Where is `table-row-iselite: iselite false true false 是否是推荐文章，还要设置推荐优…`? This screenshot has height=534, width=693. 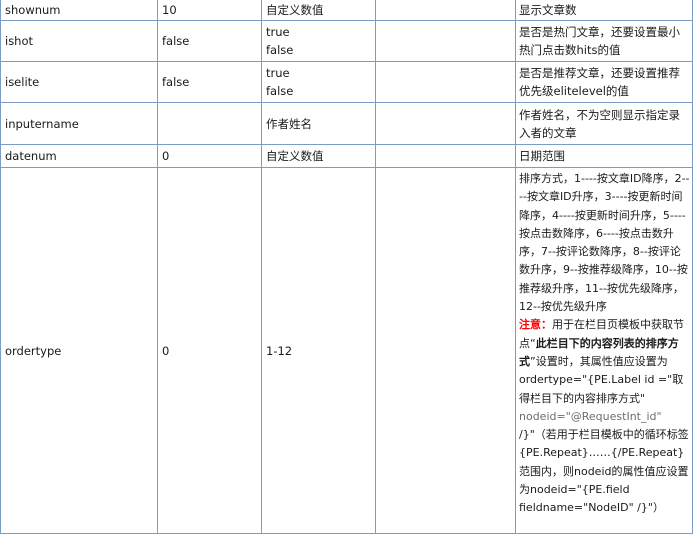
table-row-iselite: iselite false true false 是否是推荐文章，还要设置推荐优… is located at coordinates (346, 82).